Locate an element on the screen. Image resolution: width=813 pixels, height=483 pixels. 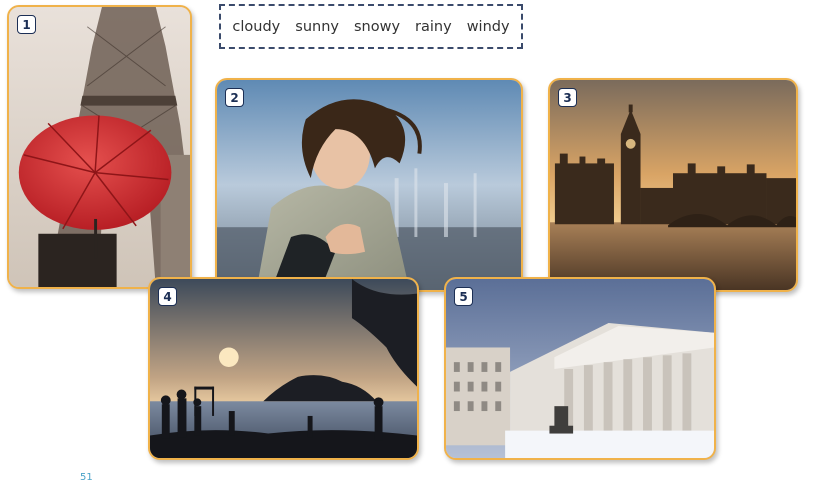
word-bank-item: rainy is located at coordinates (433, 26).